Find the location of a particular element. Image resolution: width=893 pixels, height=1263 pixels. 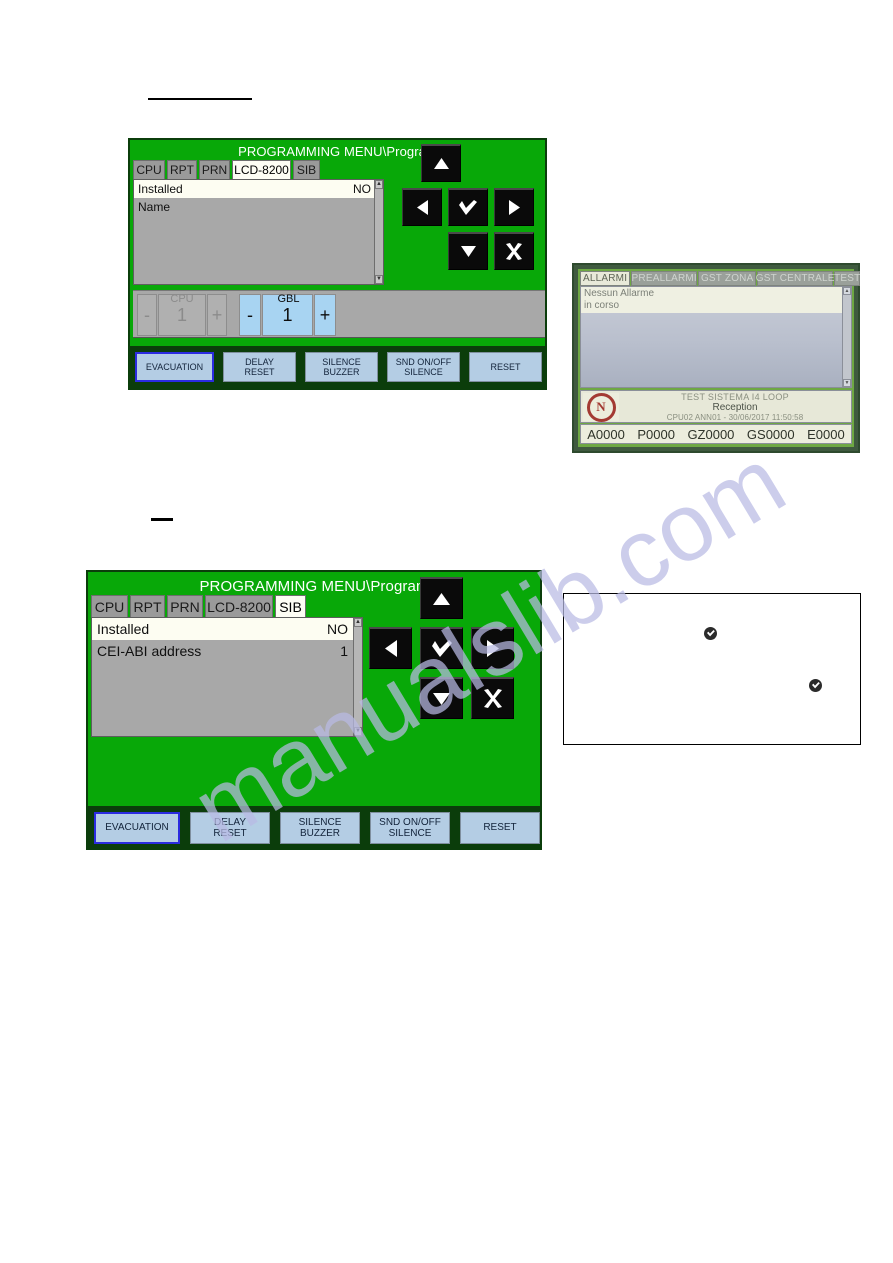

logo-letter: N is located at coordinates (601, 407).